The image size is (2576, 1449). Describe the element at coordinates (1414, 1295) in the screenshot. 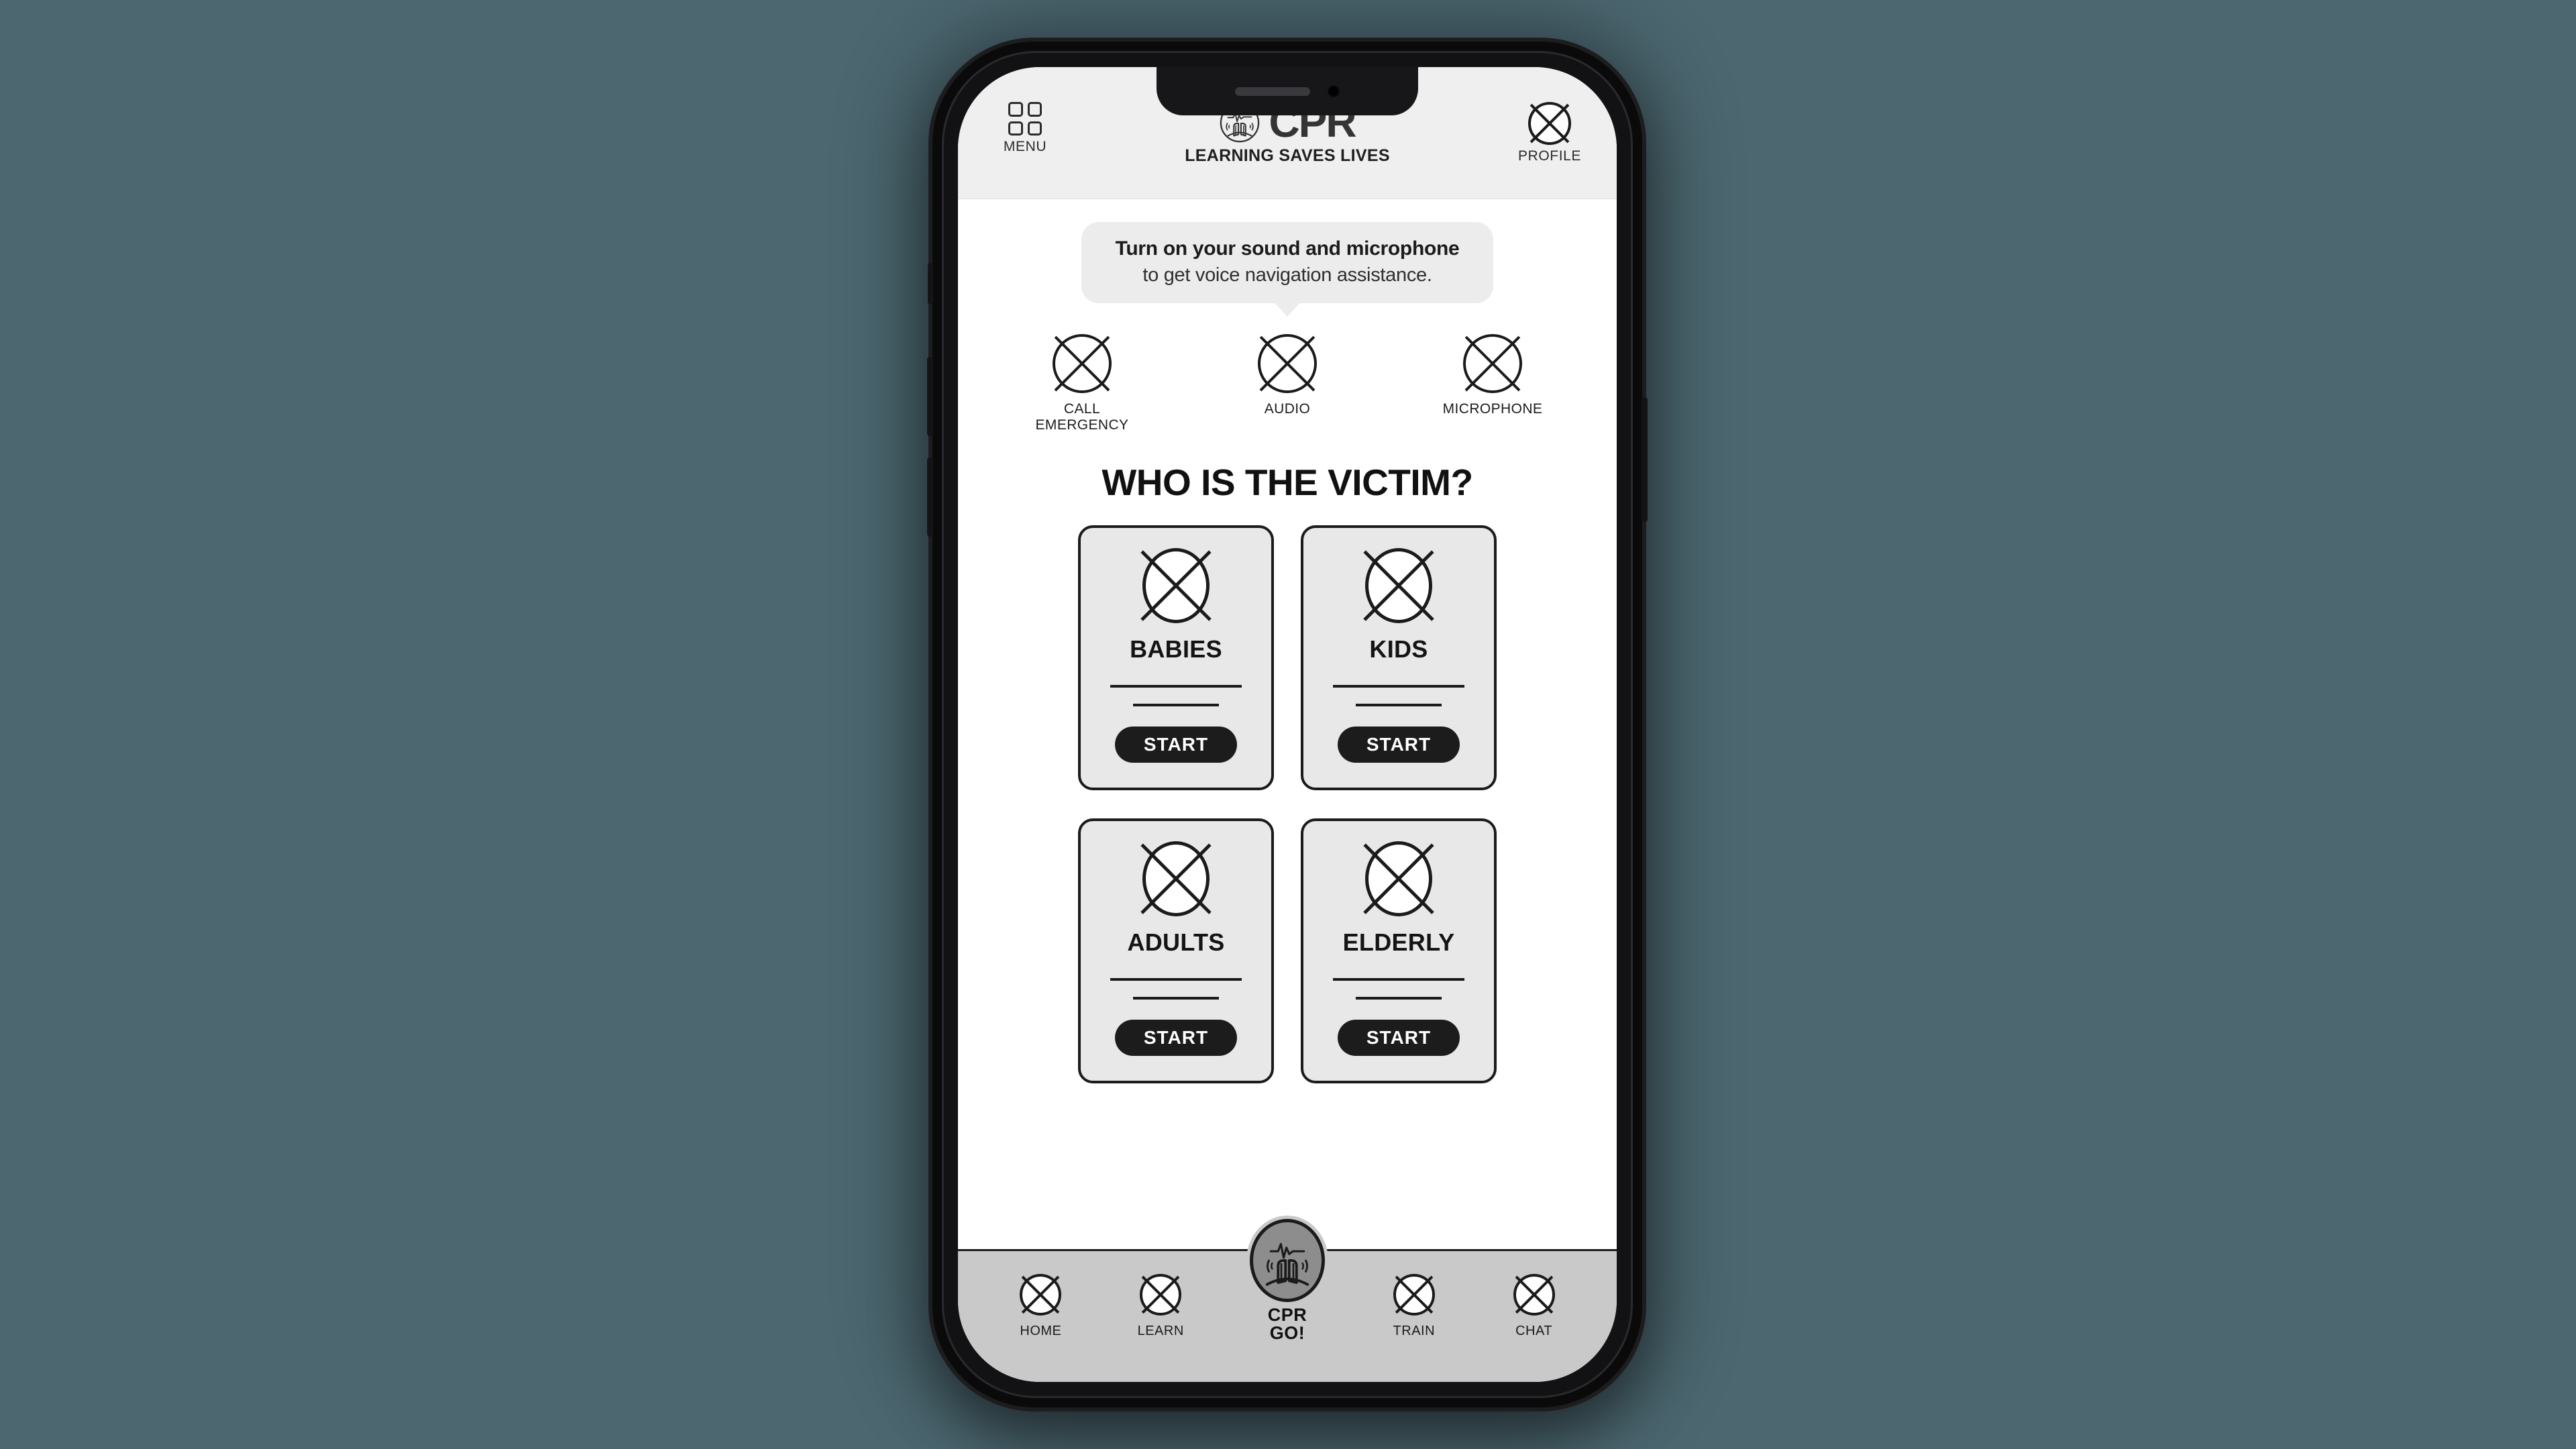

I see `train-placeholder-icon` at that location.